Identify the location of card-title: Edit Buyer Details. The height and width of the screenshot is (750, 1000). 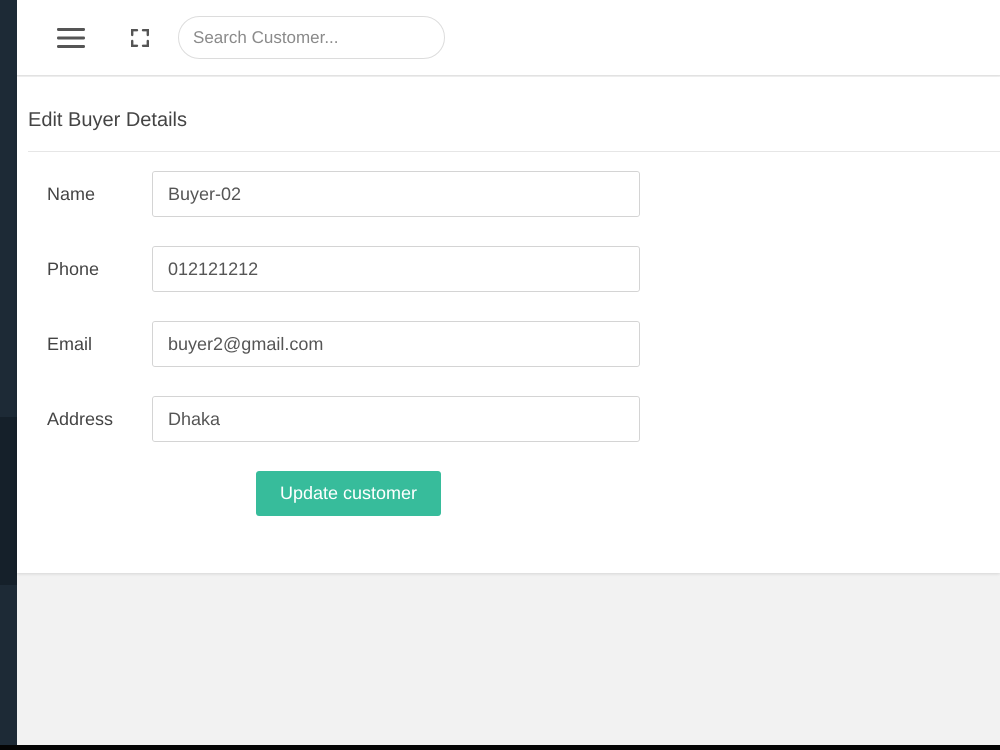
(107, 120).